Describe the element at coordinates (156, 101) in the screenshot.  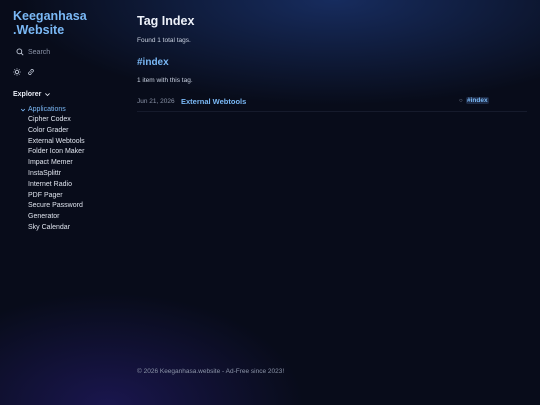
I see `entry-date: Jun 21, 2026` at that location.